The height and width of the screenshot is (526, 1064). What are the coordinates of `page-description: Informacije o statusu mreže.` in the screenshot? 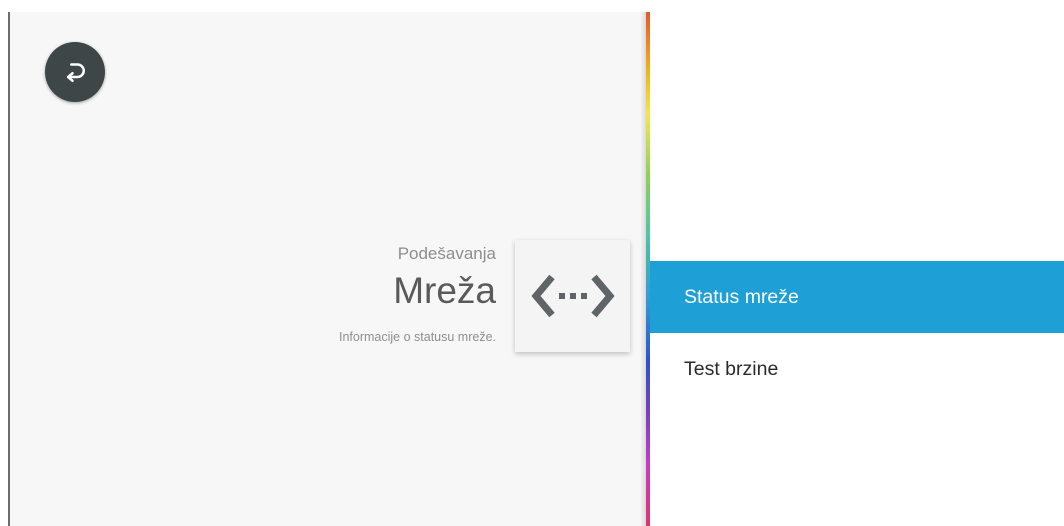 It's located at (417, 337).